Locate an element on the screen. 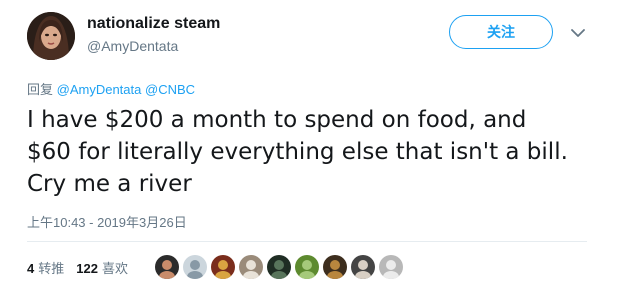 This screenshot has width=617, height=281. author-avatar is located at coordinates (51, 36).